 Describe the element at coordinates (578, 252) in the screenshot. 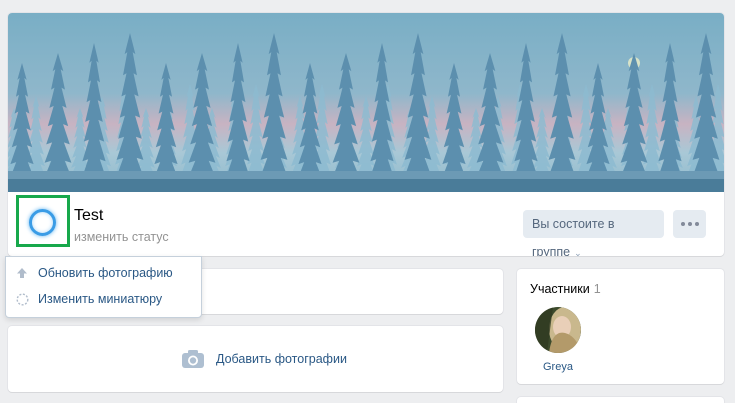

I see `chevron-down-icon: ⌄` at that location.